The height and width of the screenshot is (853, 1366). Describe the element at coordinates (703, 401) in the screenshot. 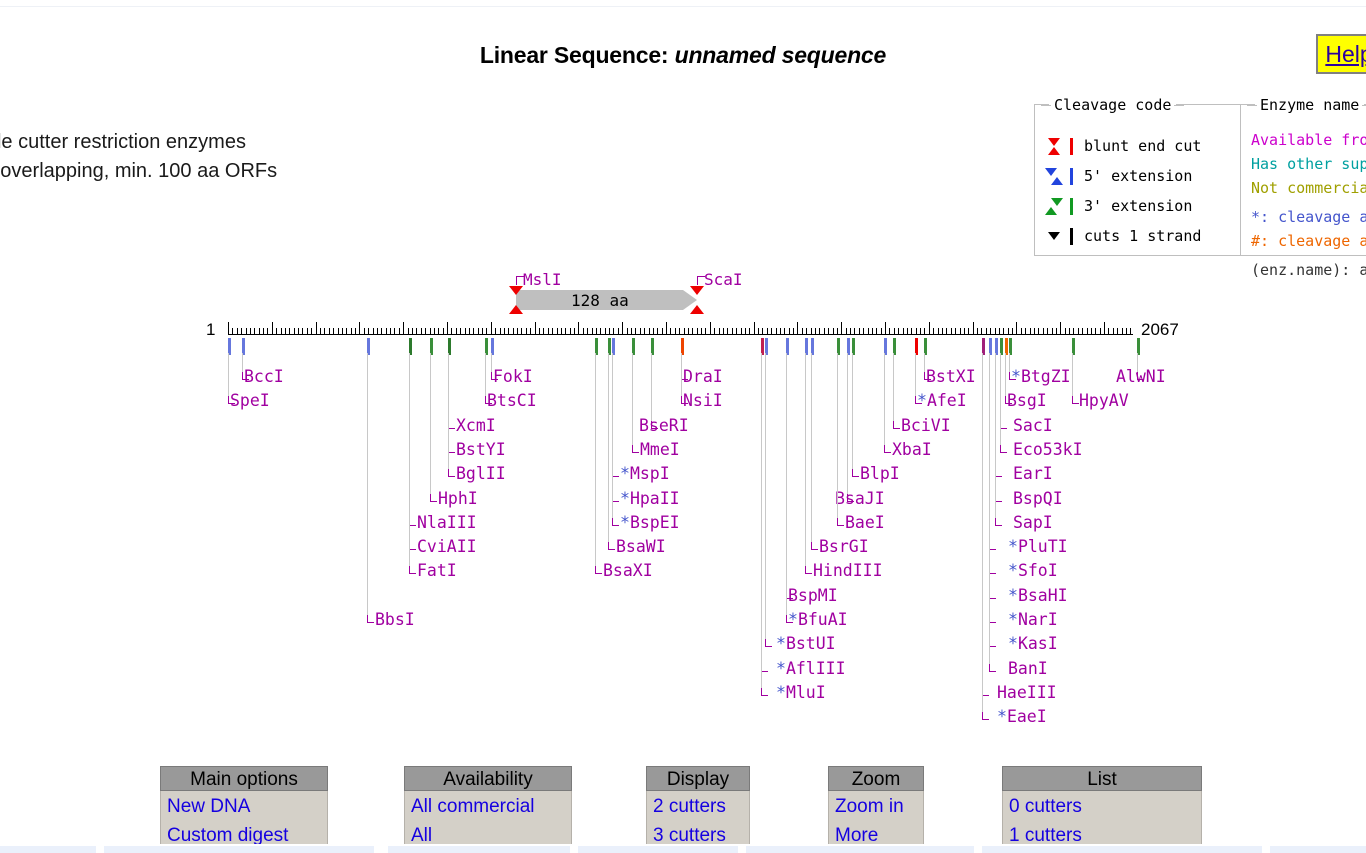

I see `enzyme-label: NsiI` at that location.